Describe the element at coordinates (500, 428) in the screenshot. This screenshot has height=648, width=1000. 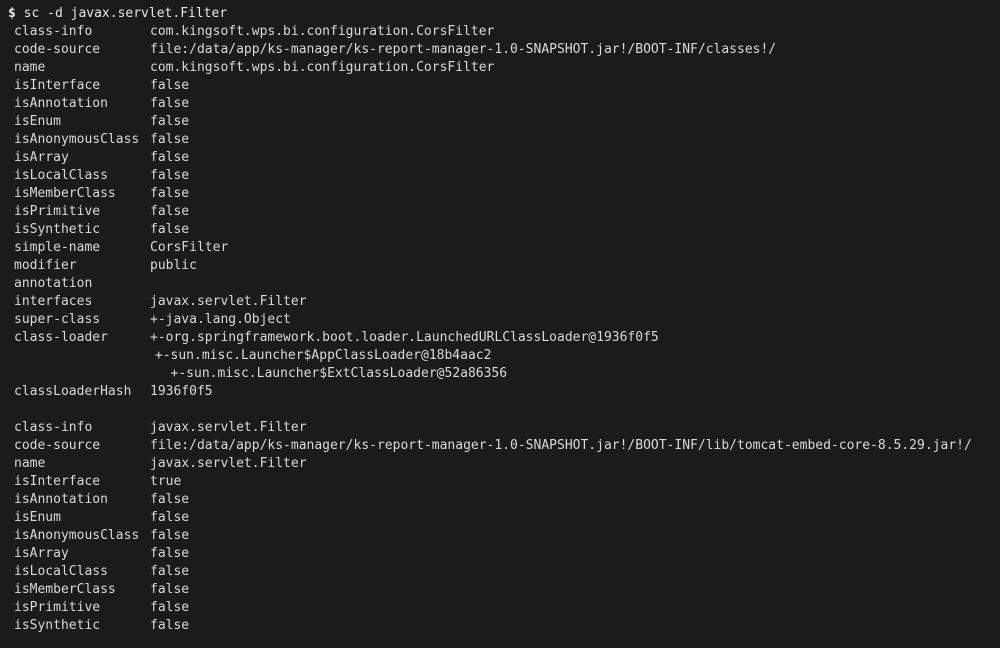
I see `output-row: class-info javax.servlet.Filter` at that location.